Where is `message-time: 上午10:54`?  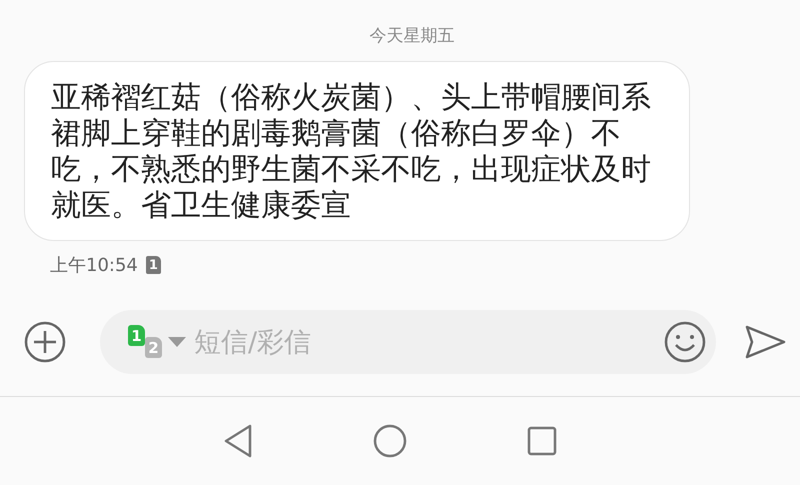
message-time: 上午10:54 is located at coordinates (94, 265).